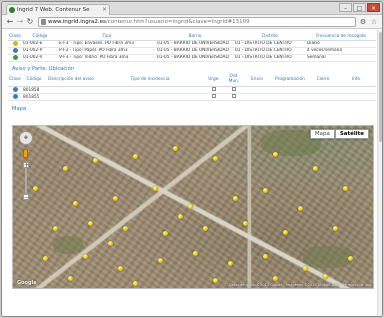 The image size is (384, 318). What do you see at coordinates (20, 22) in the screenshot?
I see `forward-arrow-icon: →` at bounding box center [20, 22].